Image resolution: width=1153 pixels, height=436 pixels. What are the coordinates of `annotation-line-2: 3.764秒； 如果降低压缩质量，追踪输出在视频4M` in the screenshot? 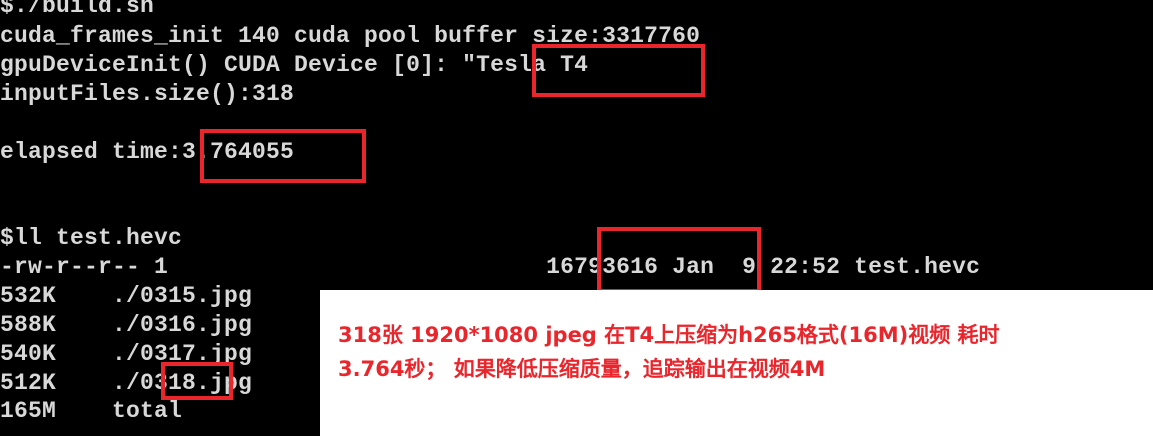 It's located at (582, 369).